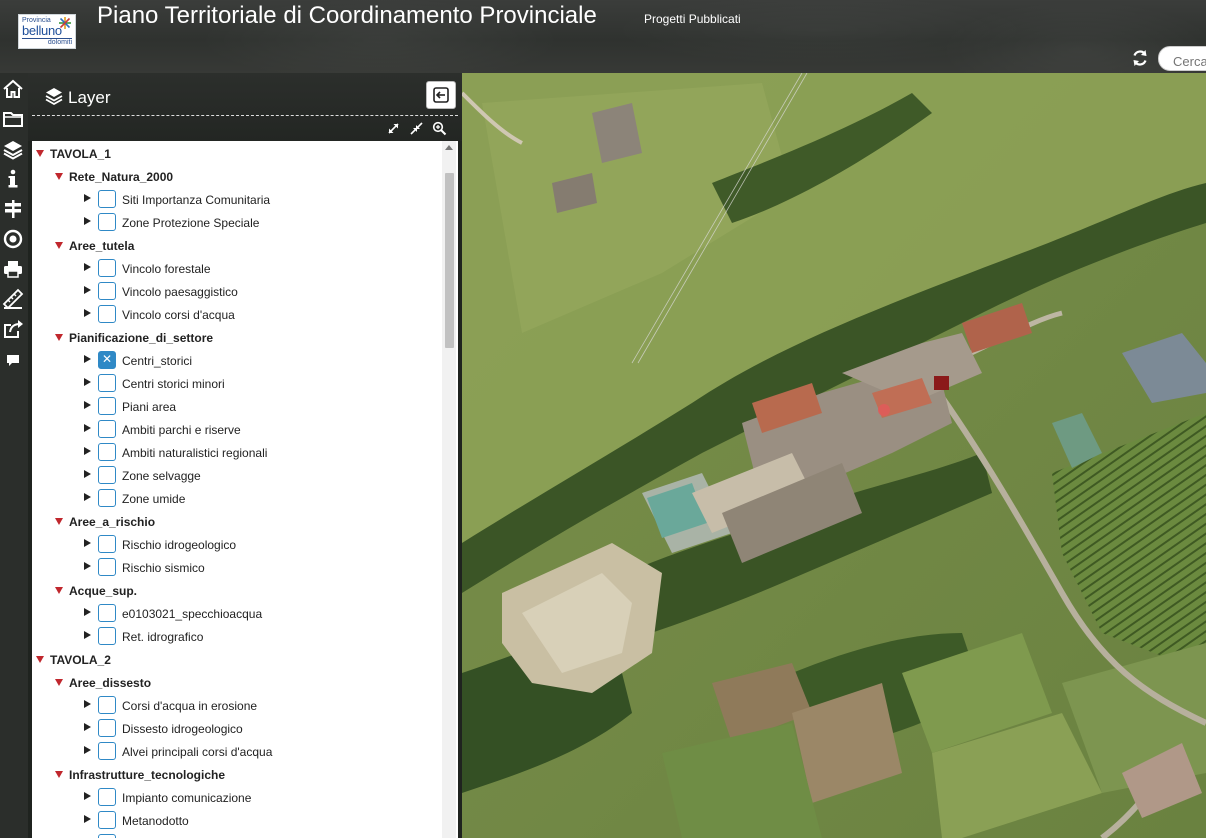 This screenshot has height=838, width=1206. What do you see at coordinates (237, 705) in the screenshot?
I see `tree-layer-row: Corsi d'acqua in erosione` at bounding box center [237, 705].